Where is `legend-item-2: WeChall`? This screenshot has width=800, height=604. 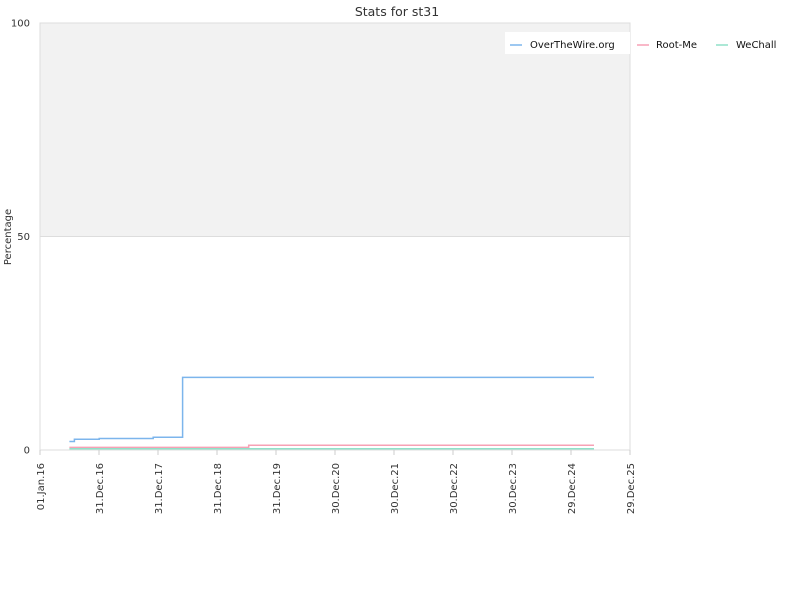 legend-item-2: WeChall is located at coordinates (756, 45).